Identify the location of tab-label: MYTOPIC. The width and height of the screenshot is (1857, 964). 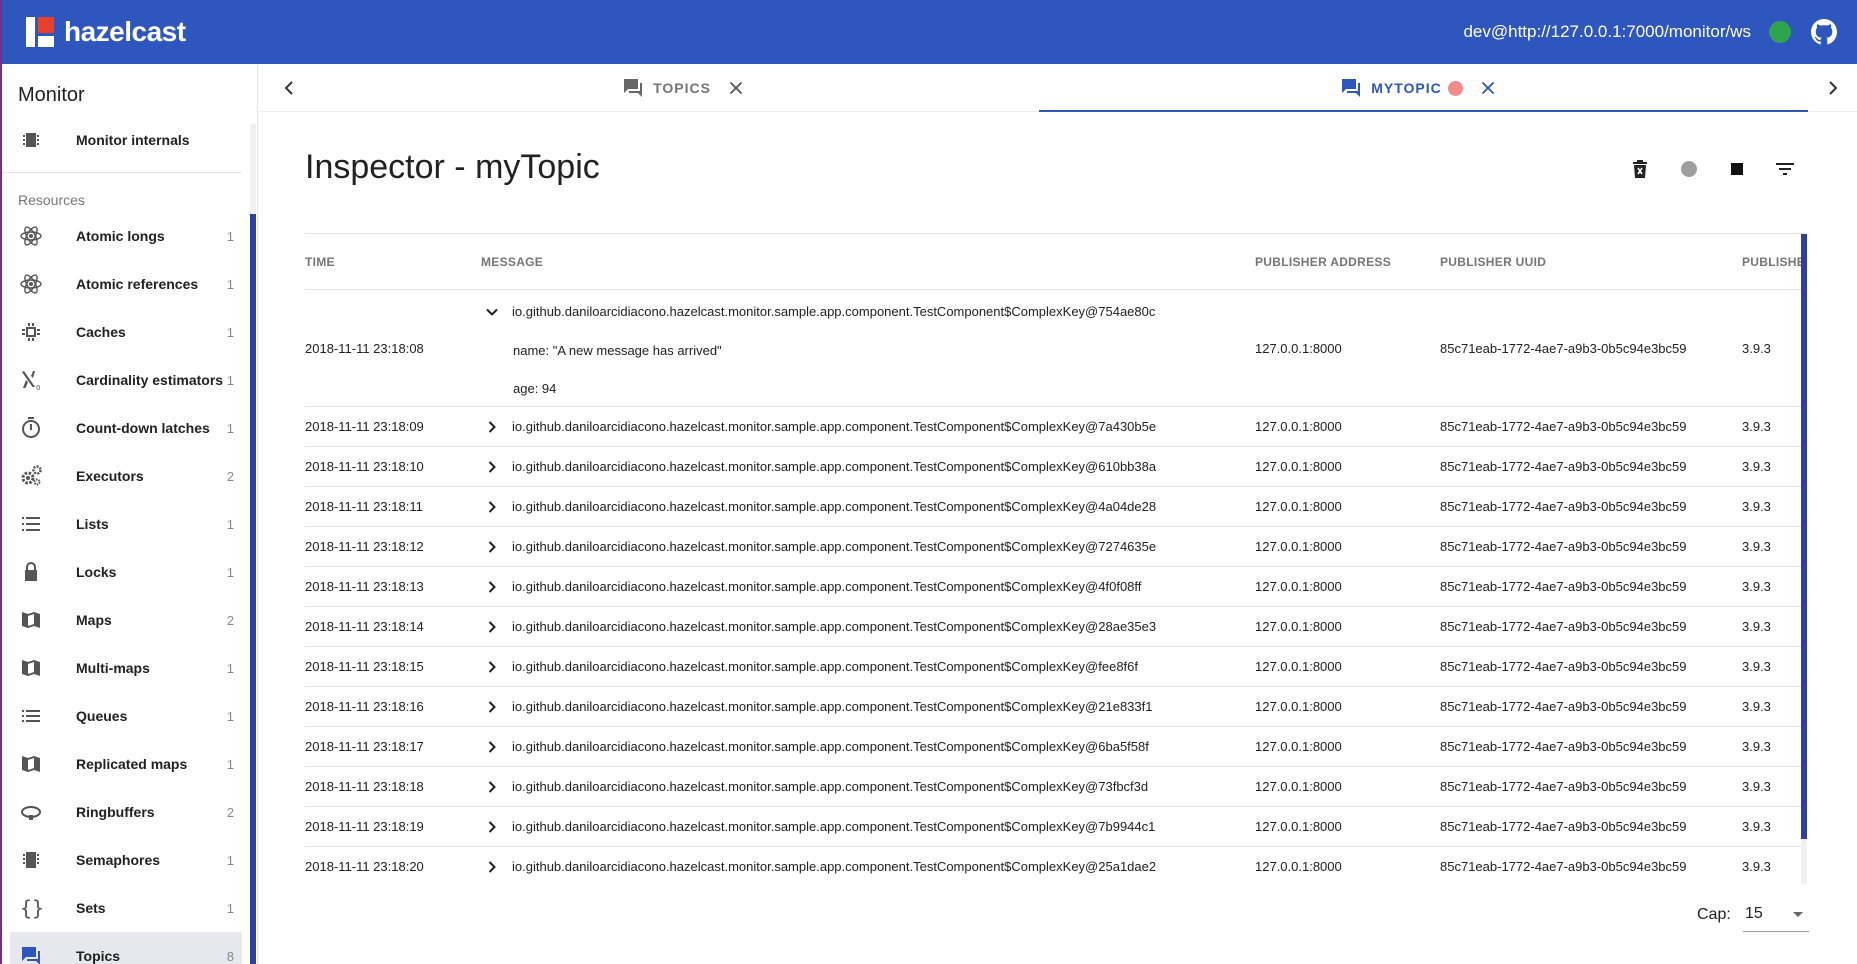
(1406, 88).